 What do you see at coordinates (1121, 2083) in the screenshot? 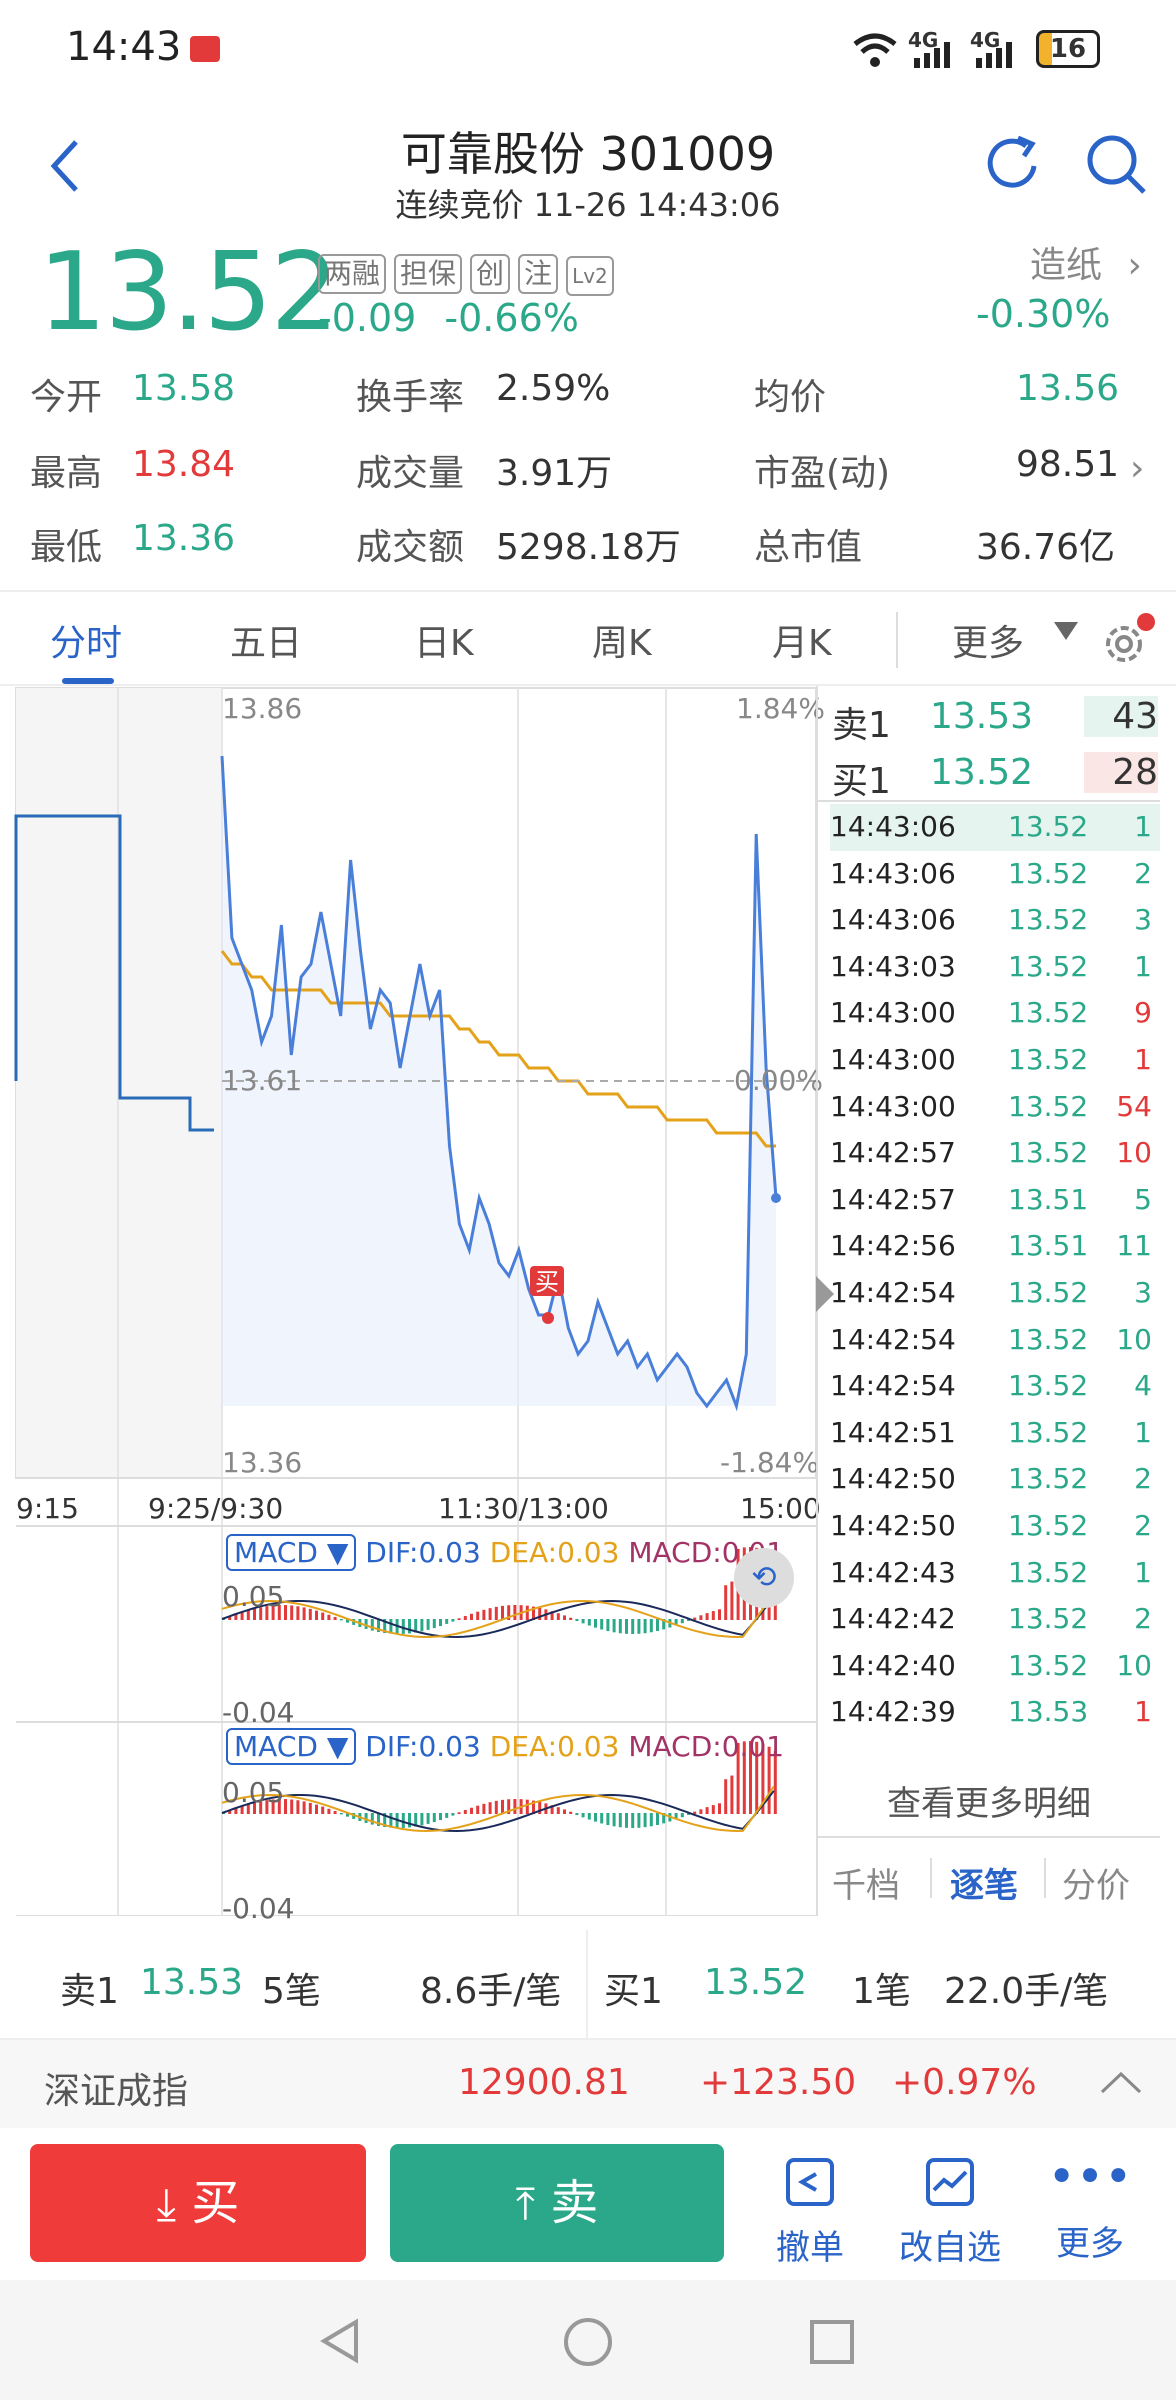
I see `chevron-up-icon` at bounding box center [1121, 2083].